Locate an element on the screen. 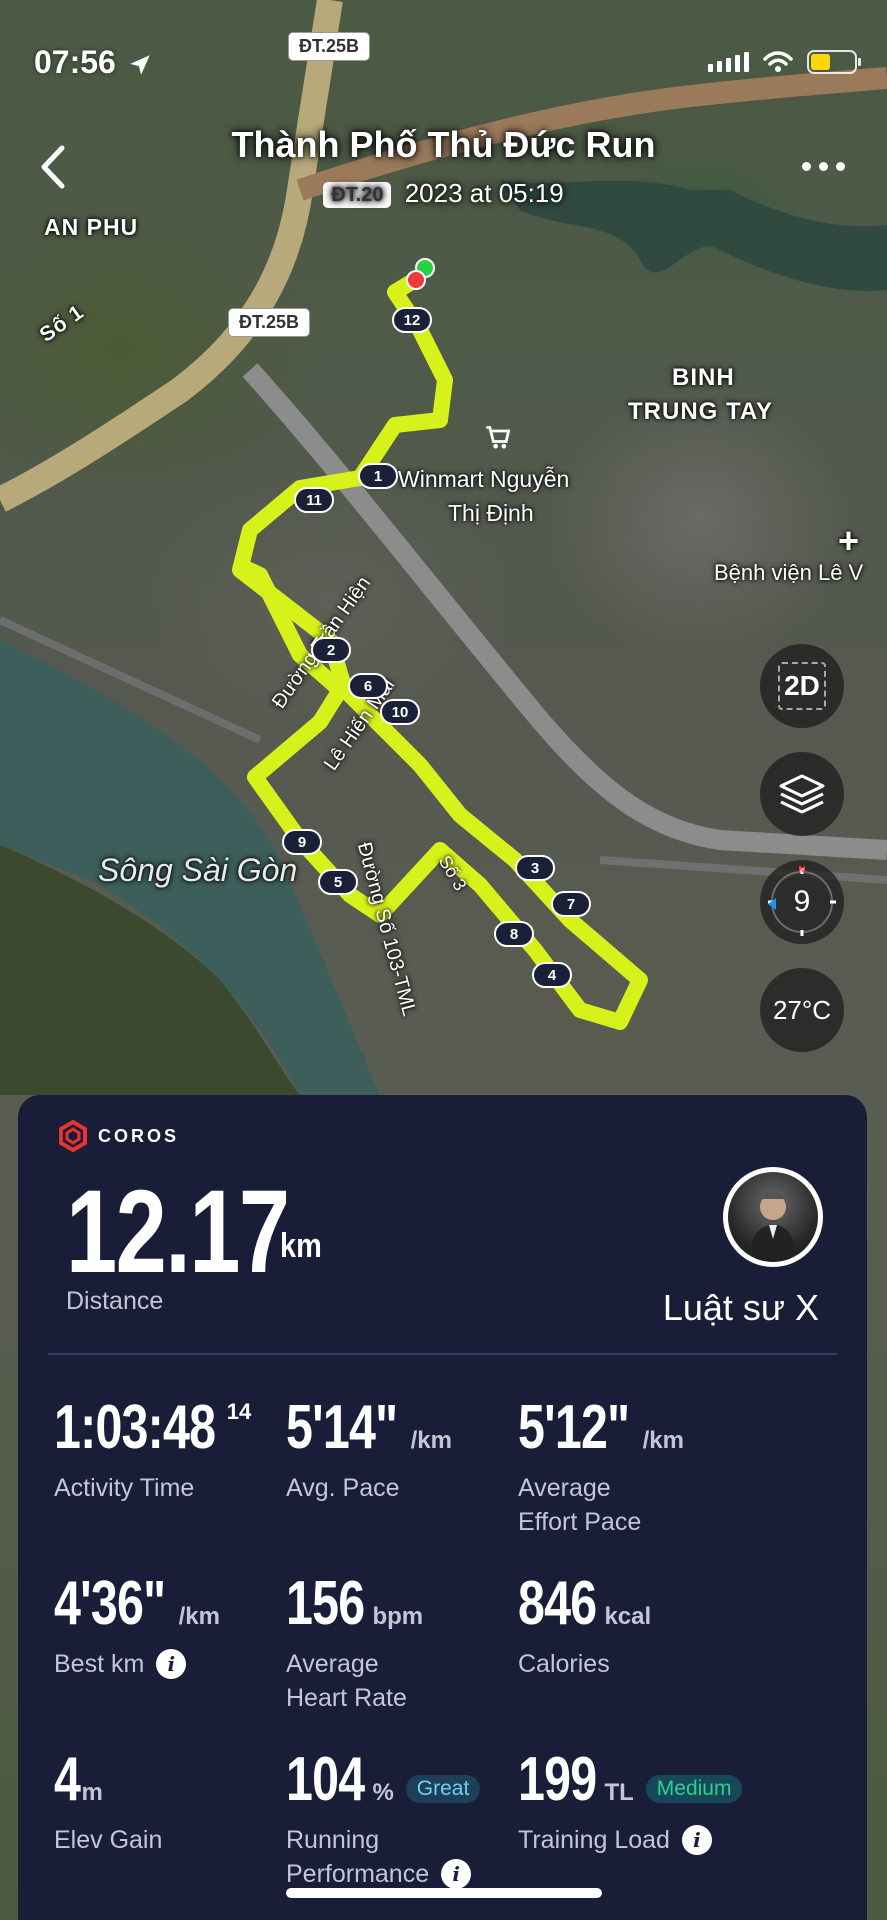  home-indicator is located at coordinates (444, 1893).